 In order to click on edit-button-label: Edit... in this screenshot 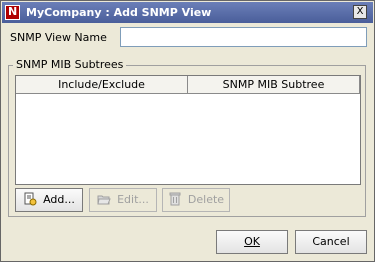, I will do `click(133, 199)`.